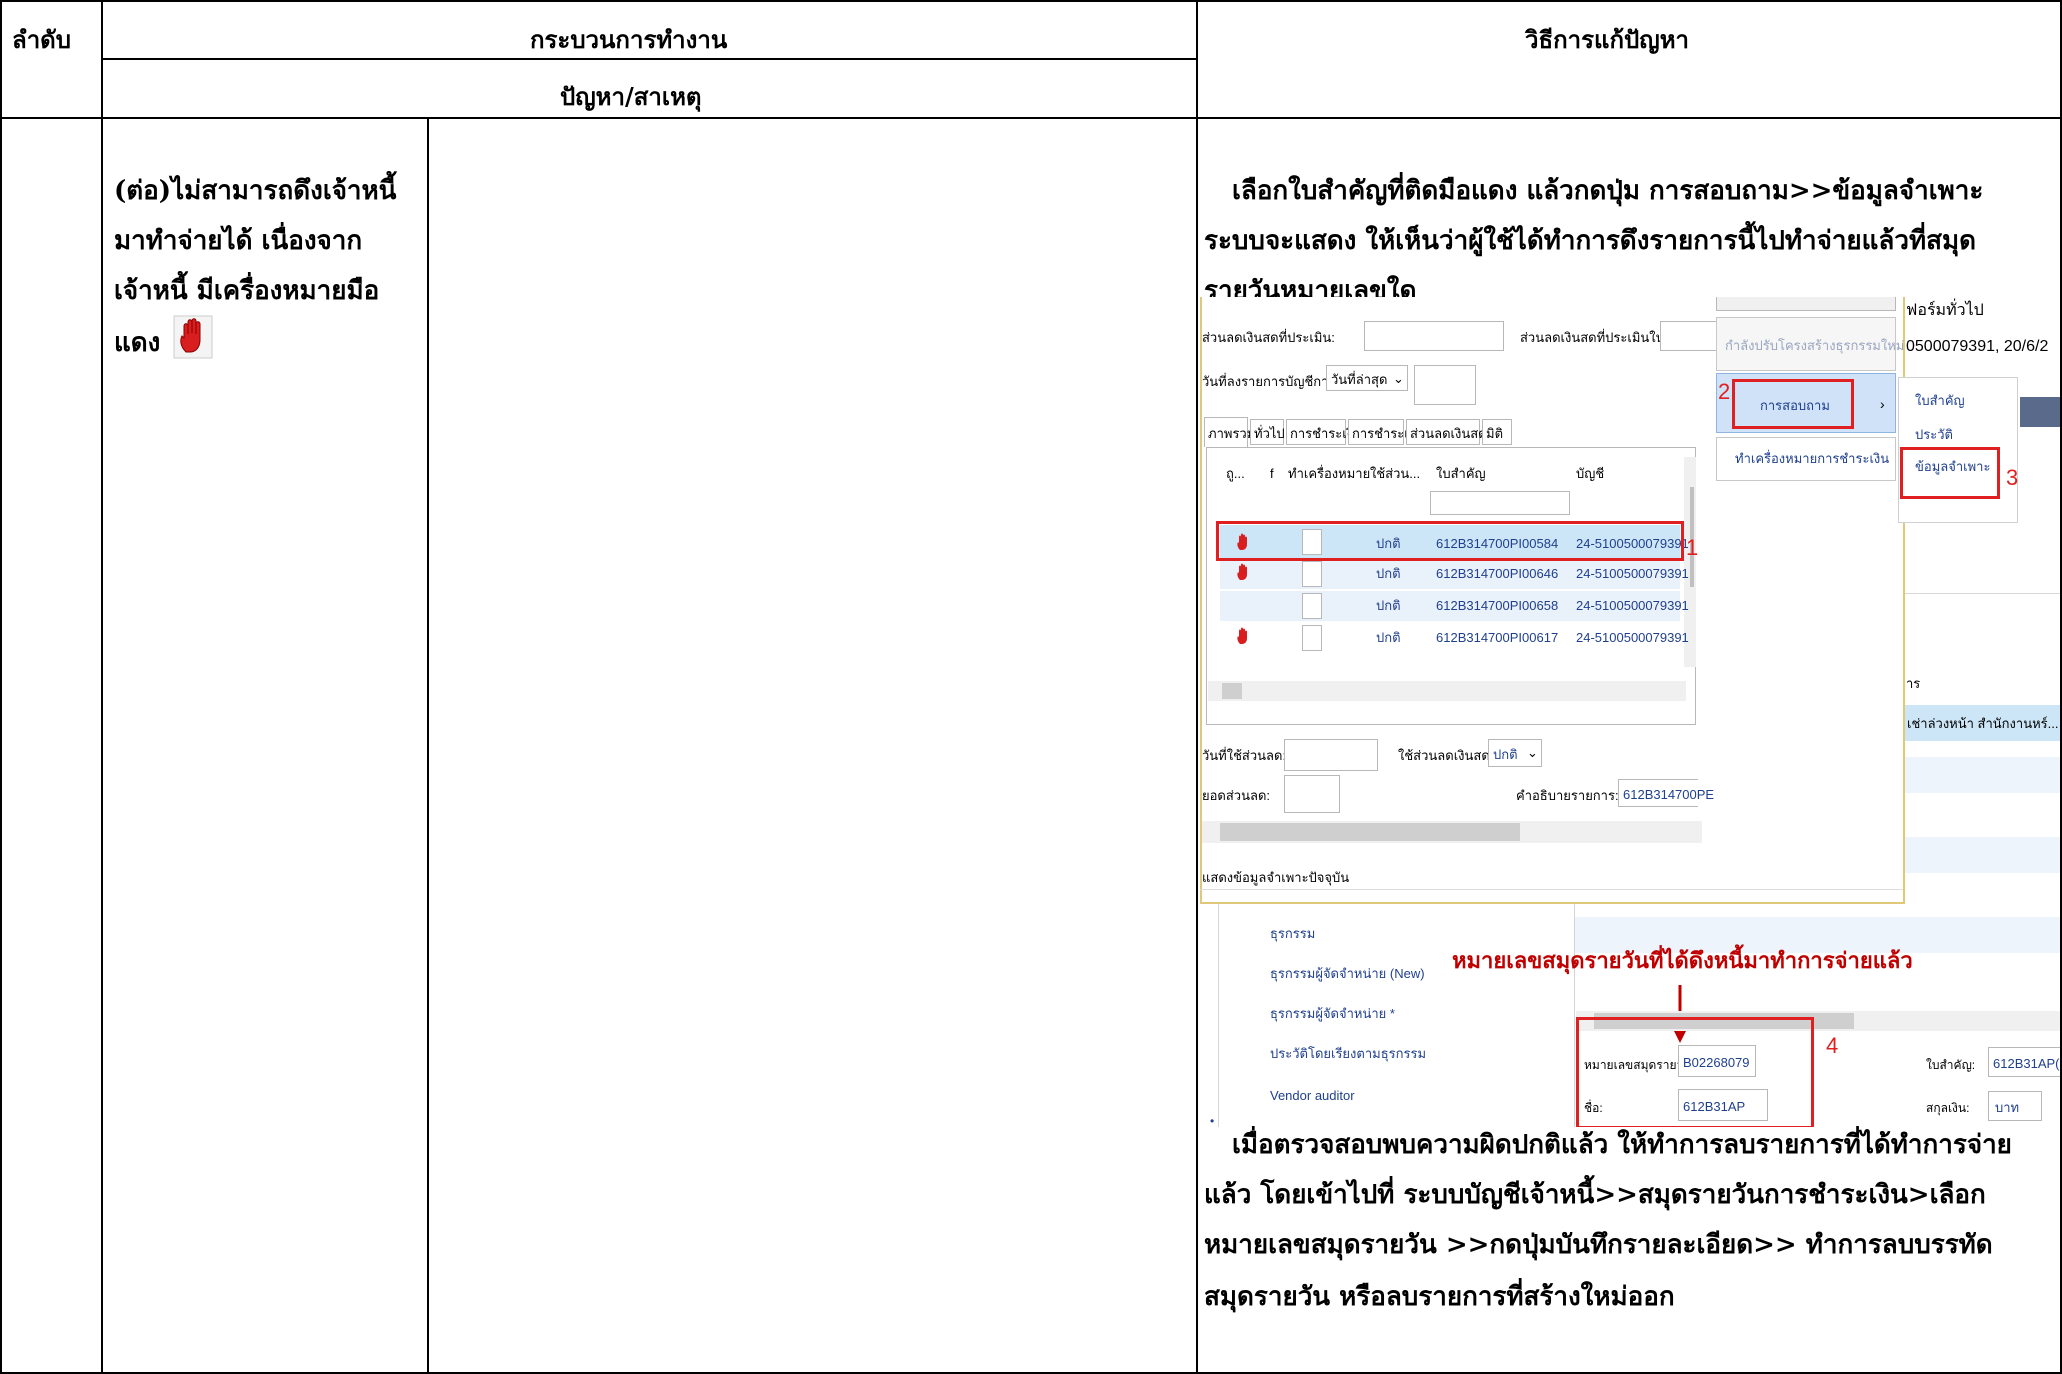  What do you see at coordinates (255, 191) in the screenshot?
I see `problem-line-1: (ต่อ)ไม่สามารถดึงเจ้าหนี้` at bounding box center [255, 191].